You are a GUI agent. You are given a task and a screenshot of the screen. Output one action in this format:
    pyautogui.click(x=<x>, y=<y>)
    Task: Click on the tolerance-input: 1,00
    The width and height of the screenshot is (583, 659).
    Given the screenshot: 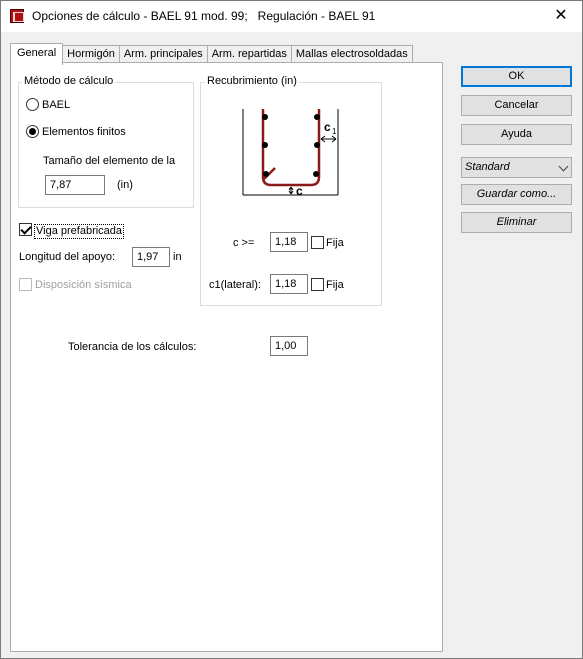 What is the action you would take?
    pyautogui.click(x=289, y=346)
    